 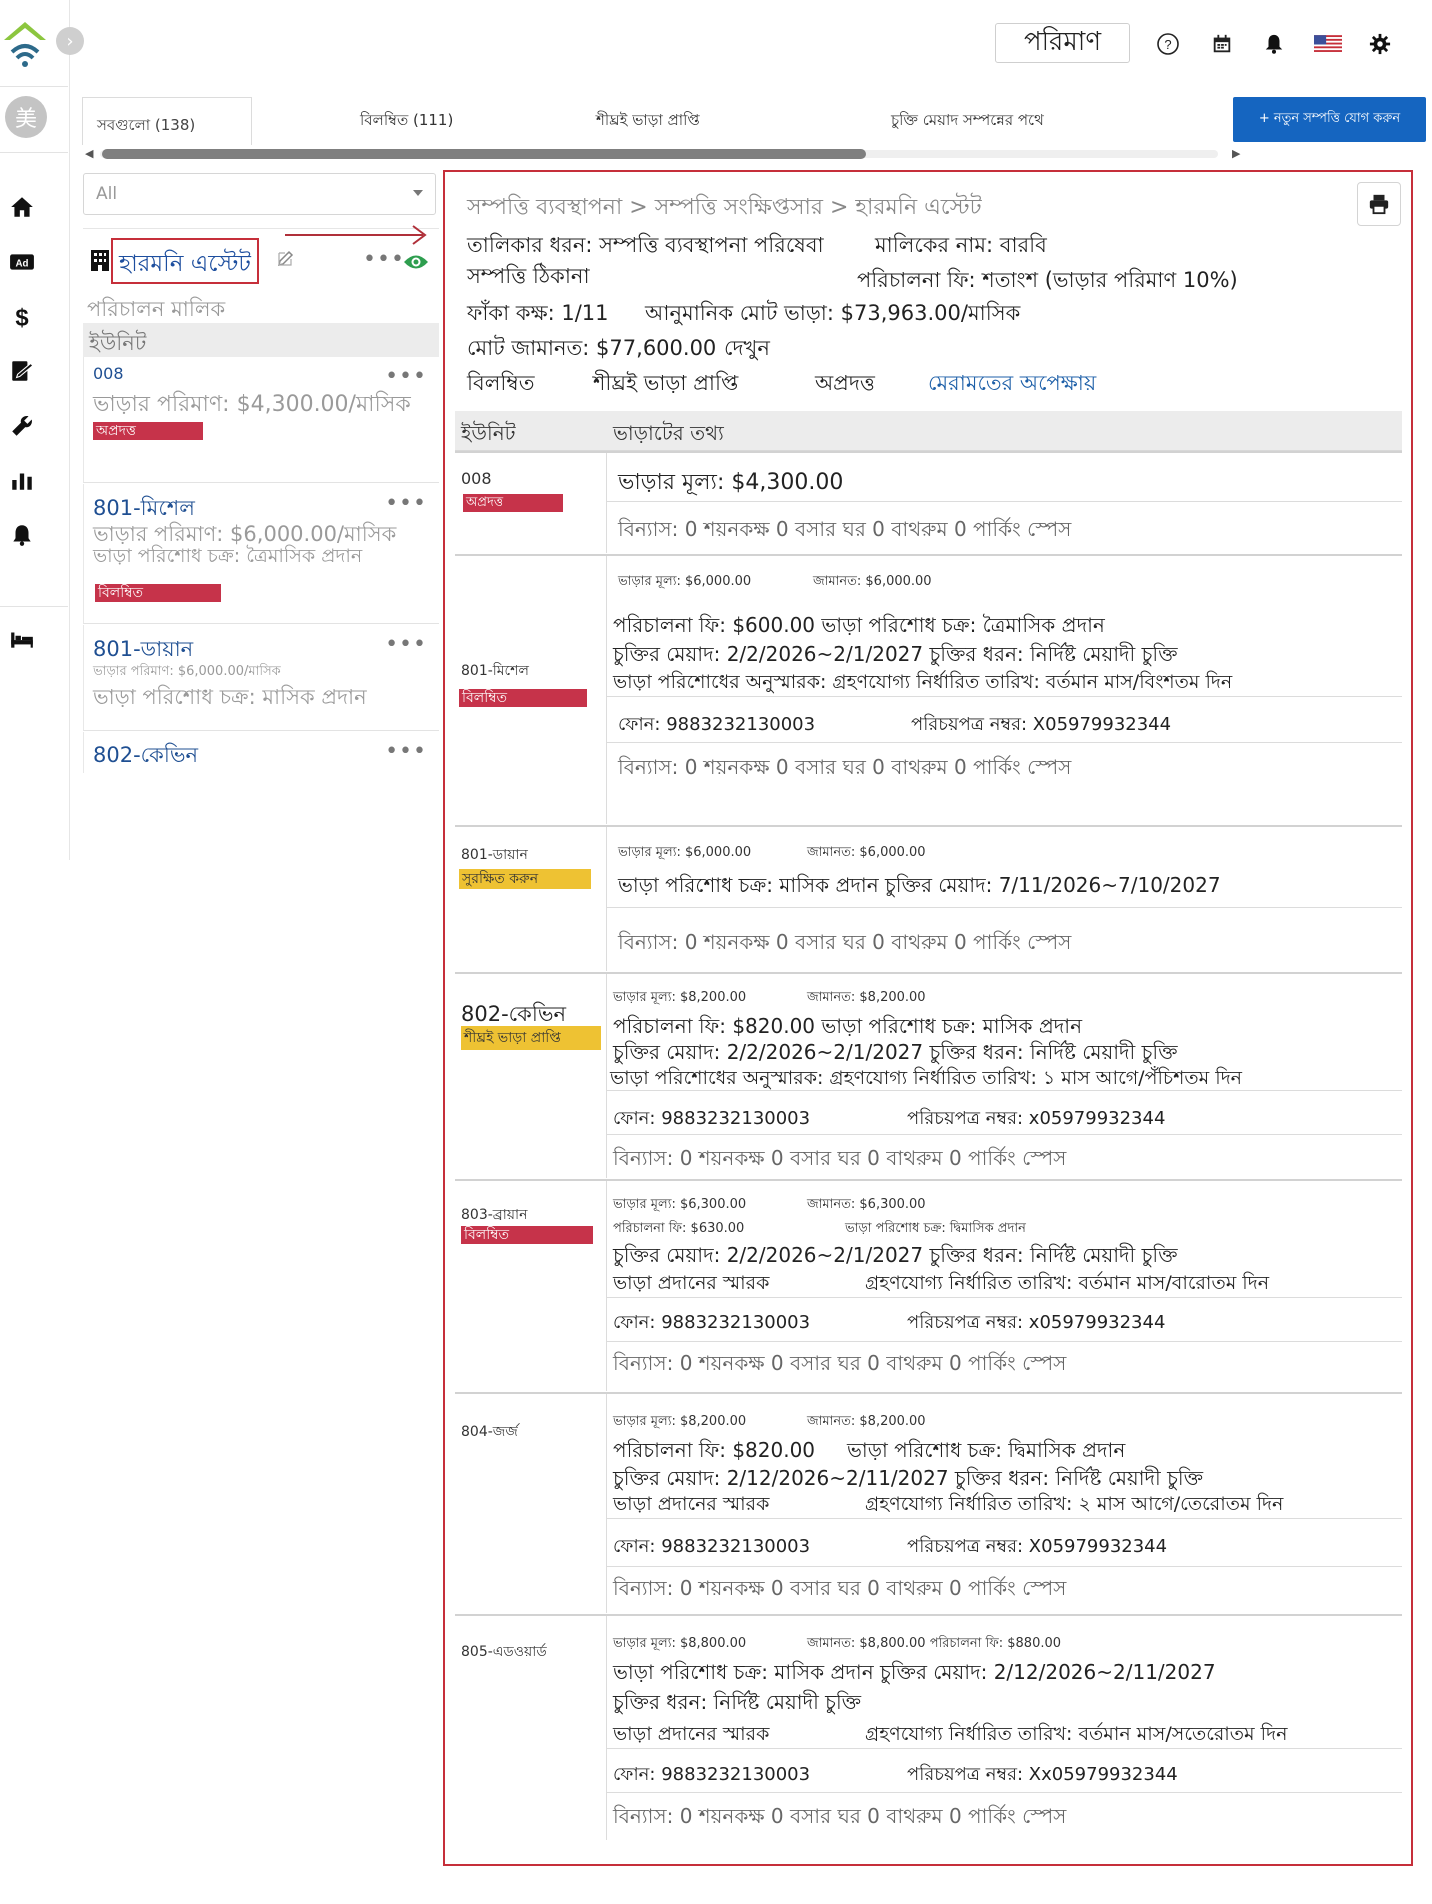 What do you see at coordinates (488, 433) in the screenshot?
I see `column-header-unit: ইউনিট` at bounding box center [488, 433].